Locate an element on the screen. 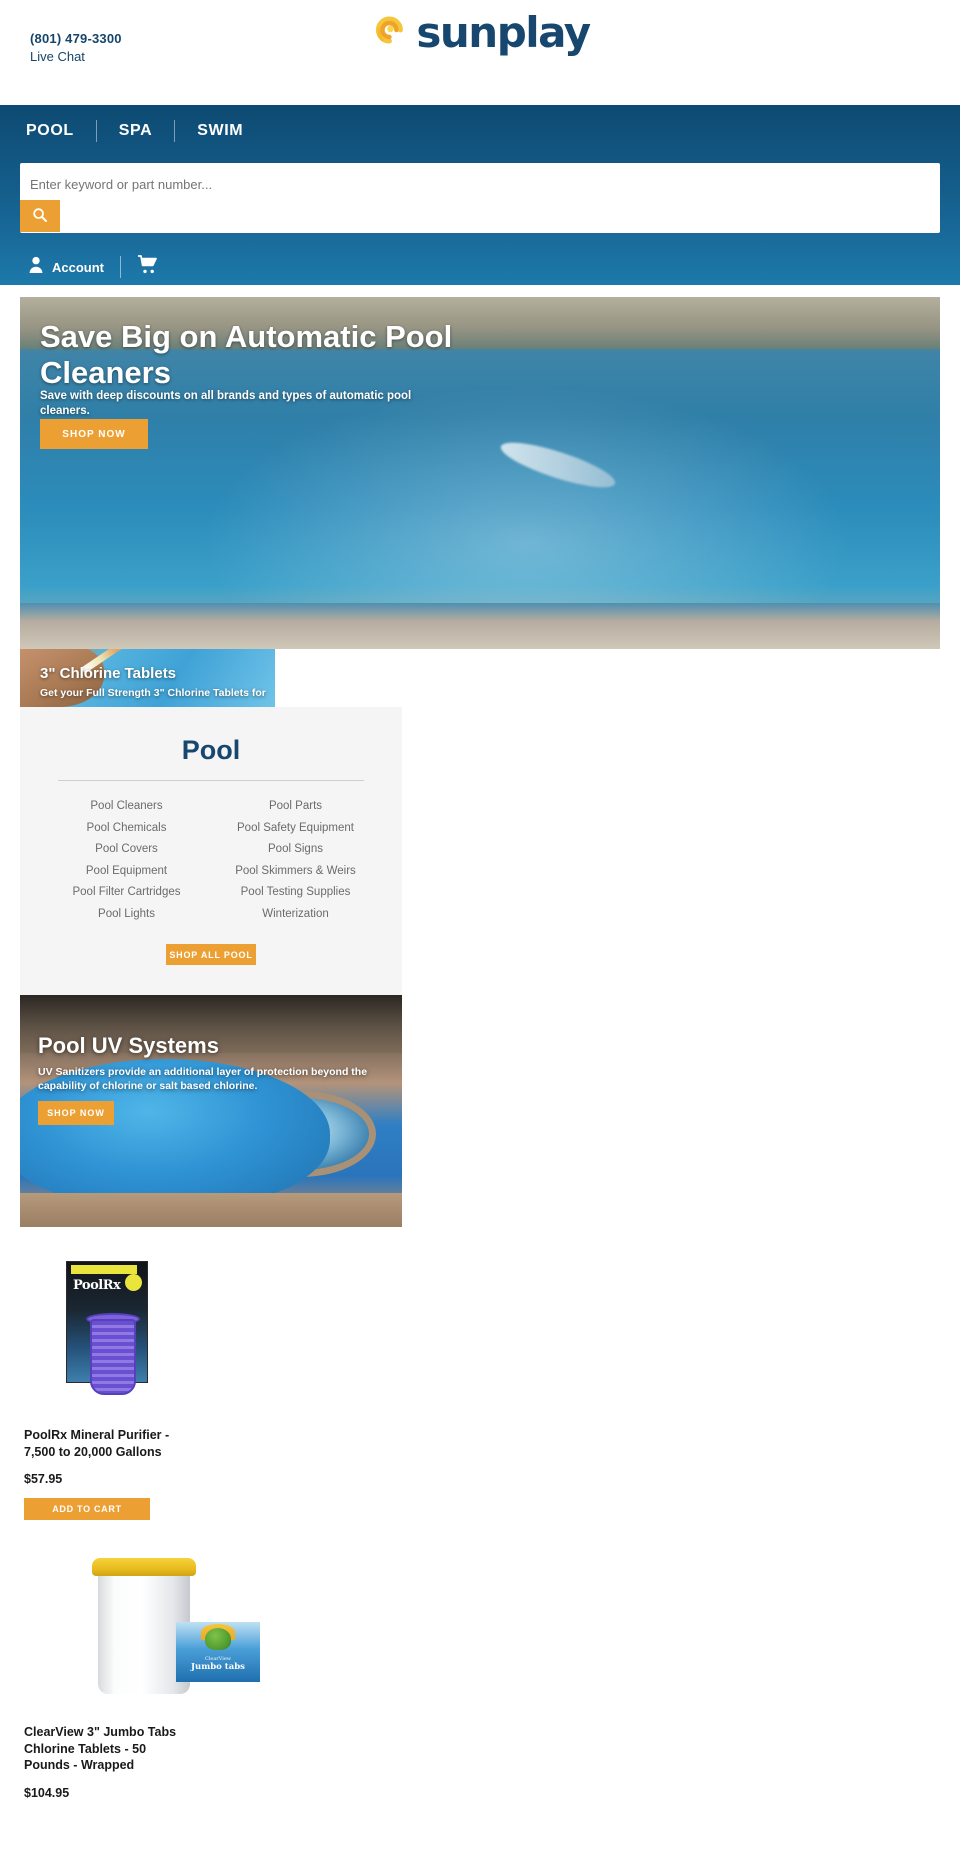 This screenshot has width=960, height=1875. user-icon is located at coordinates (36, 267).